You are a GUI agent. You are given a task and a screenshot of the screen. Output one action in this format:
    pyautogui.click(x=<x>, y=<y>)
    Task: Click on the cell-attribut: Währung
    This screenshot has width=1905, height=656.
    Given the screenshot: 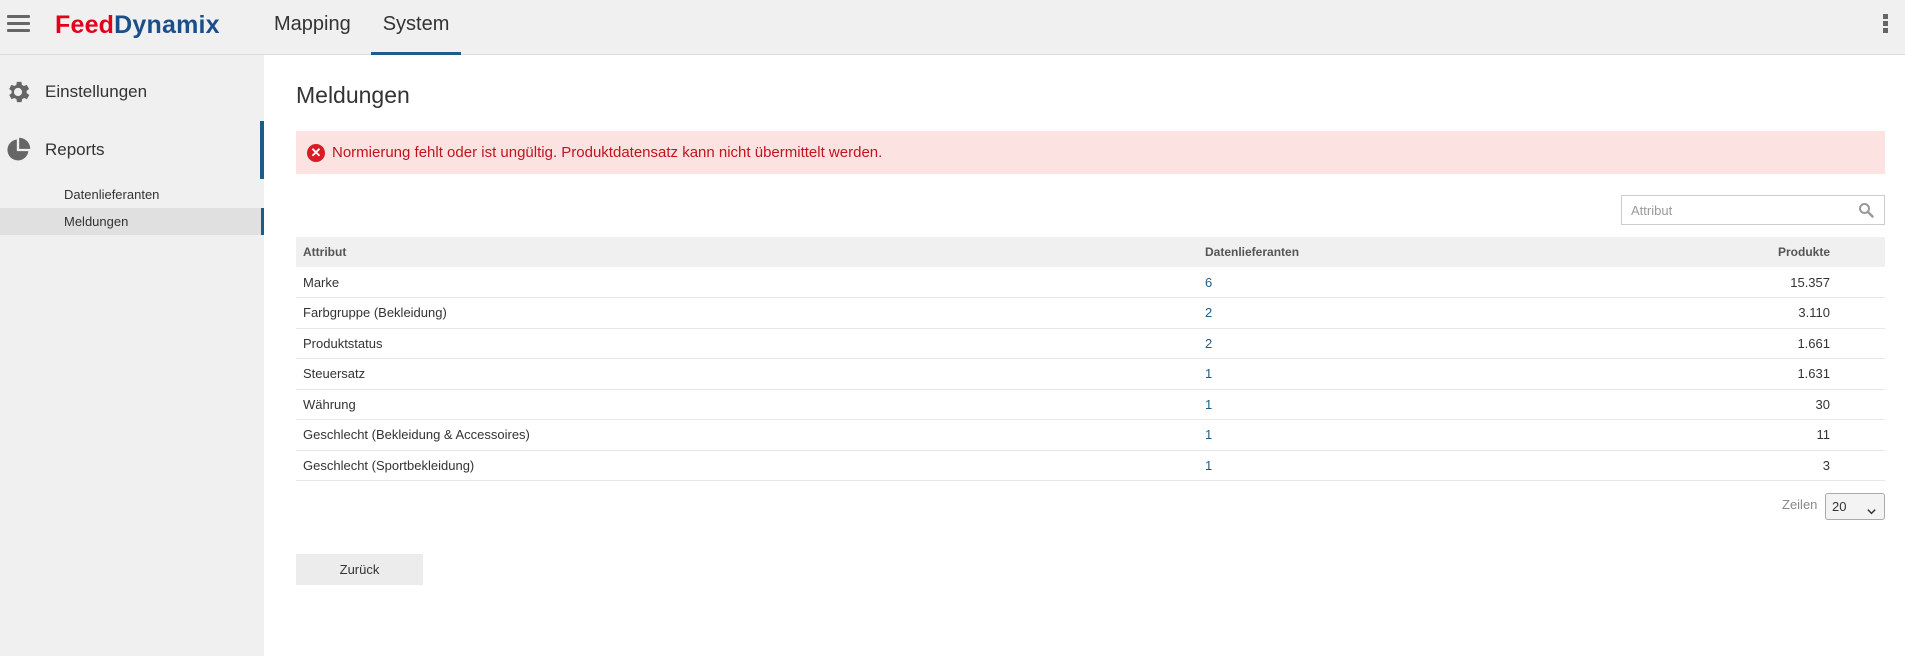 What is the action you would take?
    pyautogui.click(x=329, y=404)
    